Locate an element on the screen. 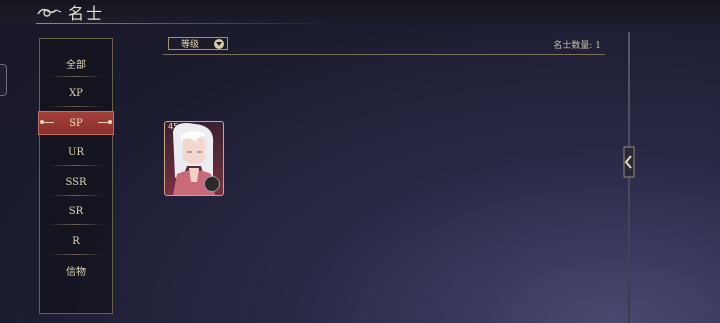  sidebar-item-label: SR is located at coordinates (76, 211).